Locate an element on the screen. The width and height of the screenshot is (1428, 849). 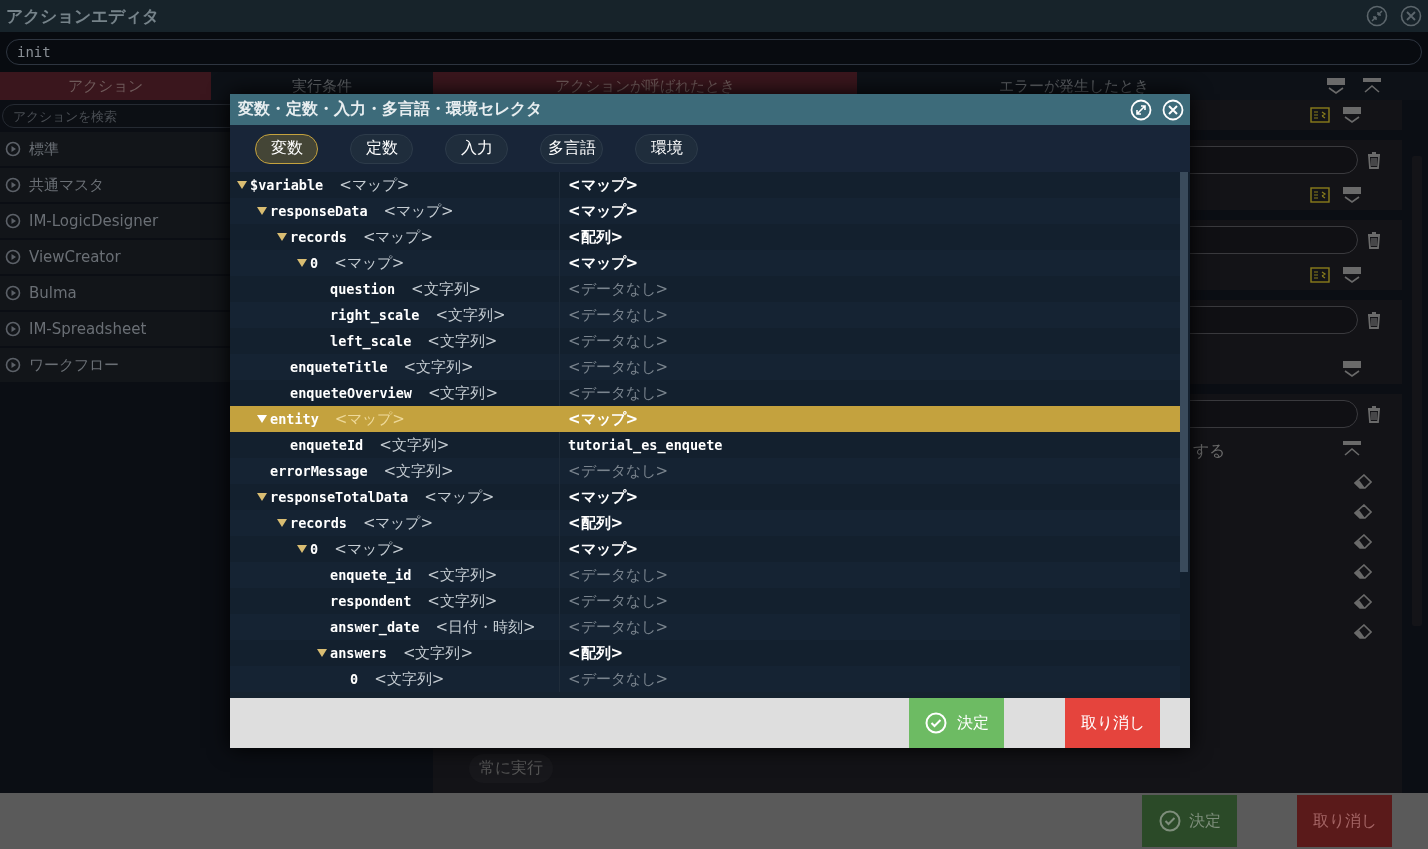
selector-tab: 変数 is located at coordinates (286, 148).